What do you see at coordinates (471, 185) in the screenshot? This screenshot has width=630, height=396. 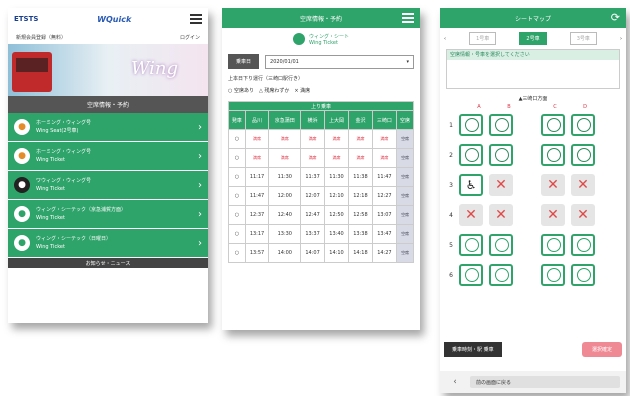 I see `seat-wheelchair: ♿` at bounding box center [471, 185].